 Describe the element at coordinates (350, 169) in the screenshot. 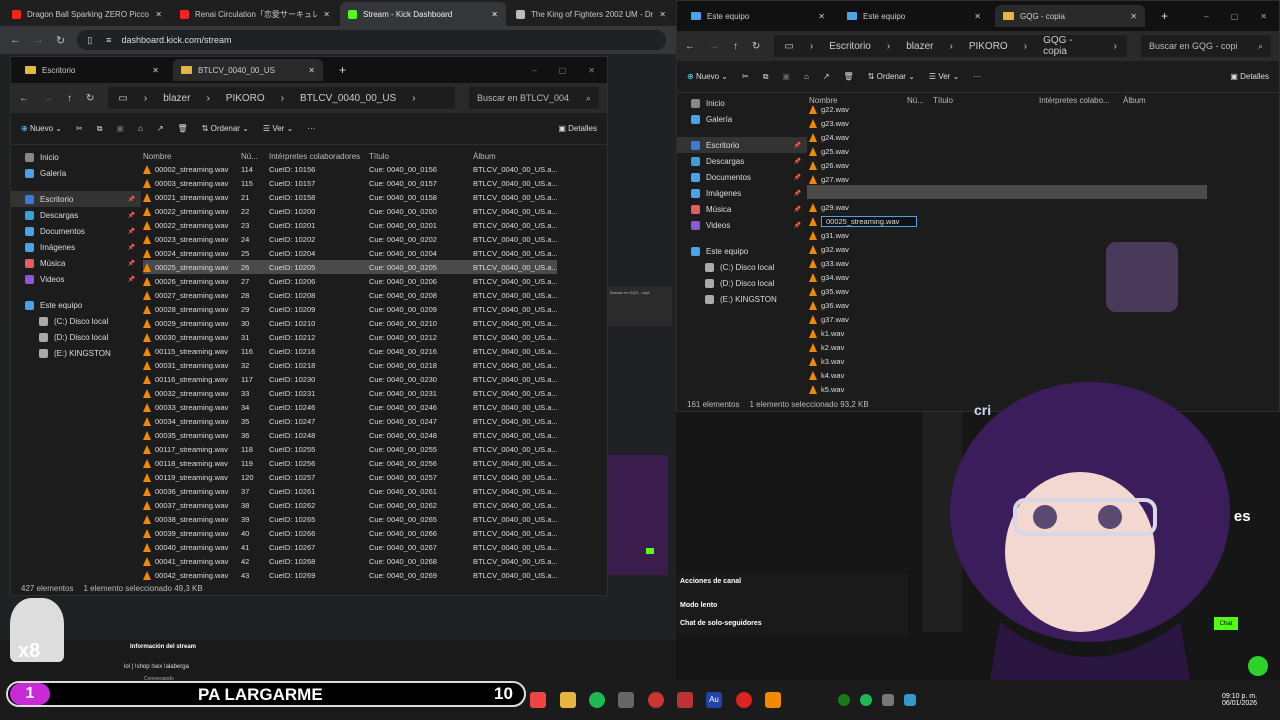

I see `table-row: 00002_streaming.wav 114 CueID: 10156 Cue` at that location.